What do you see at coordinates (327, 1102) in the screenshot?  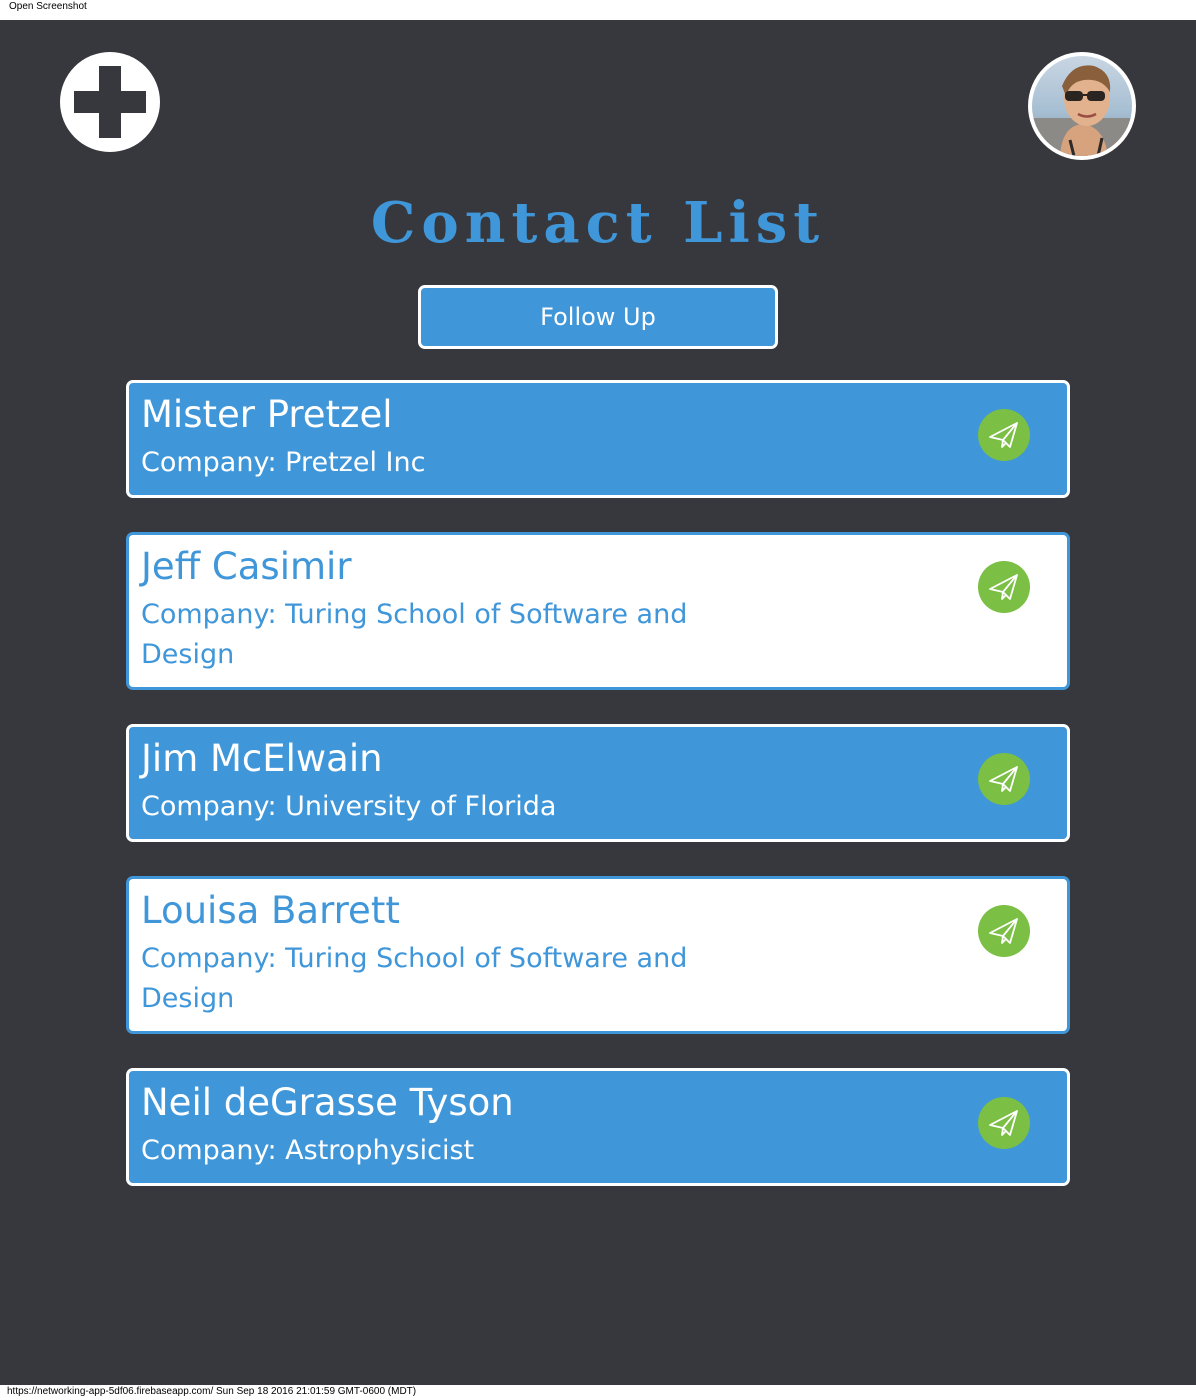 I see `contact-name: Neil deGrasse Tyson` at bounding box center [327, 1102].